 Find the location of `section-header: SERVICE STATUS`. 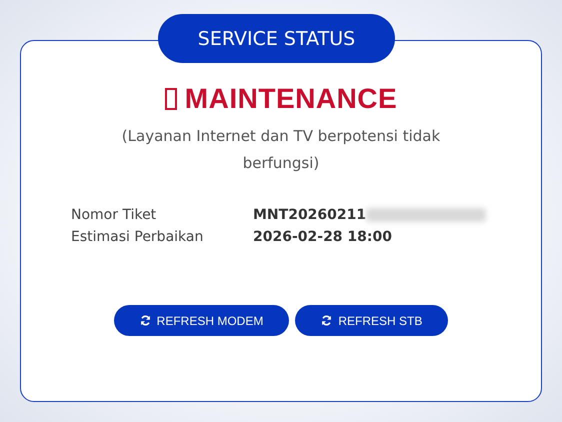

section-header: SERVICE STATUS is located at coordinates (276, 38).